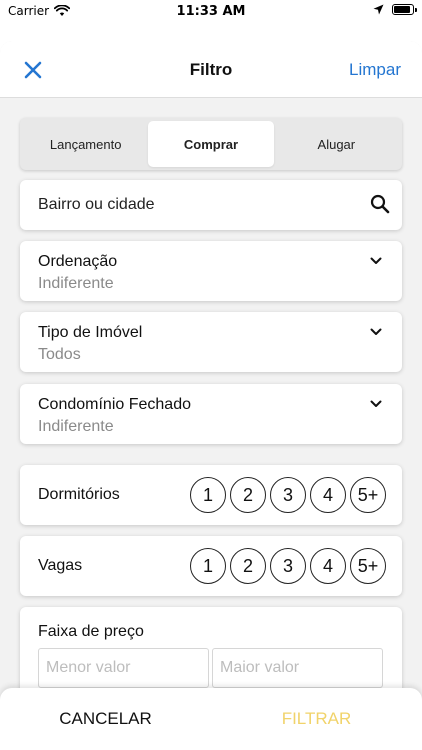  I want to click on status-time: 11:33 AM, so click(211, 11).